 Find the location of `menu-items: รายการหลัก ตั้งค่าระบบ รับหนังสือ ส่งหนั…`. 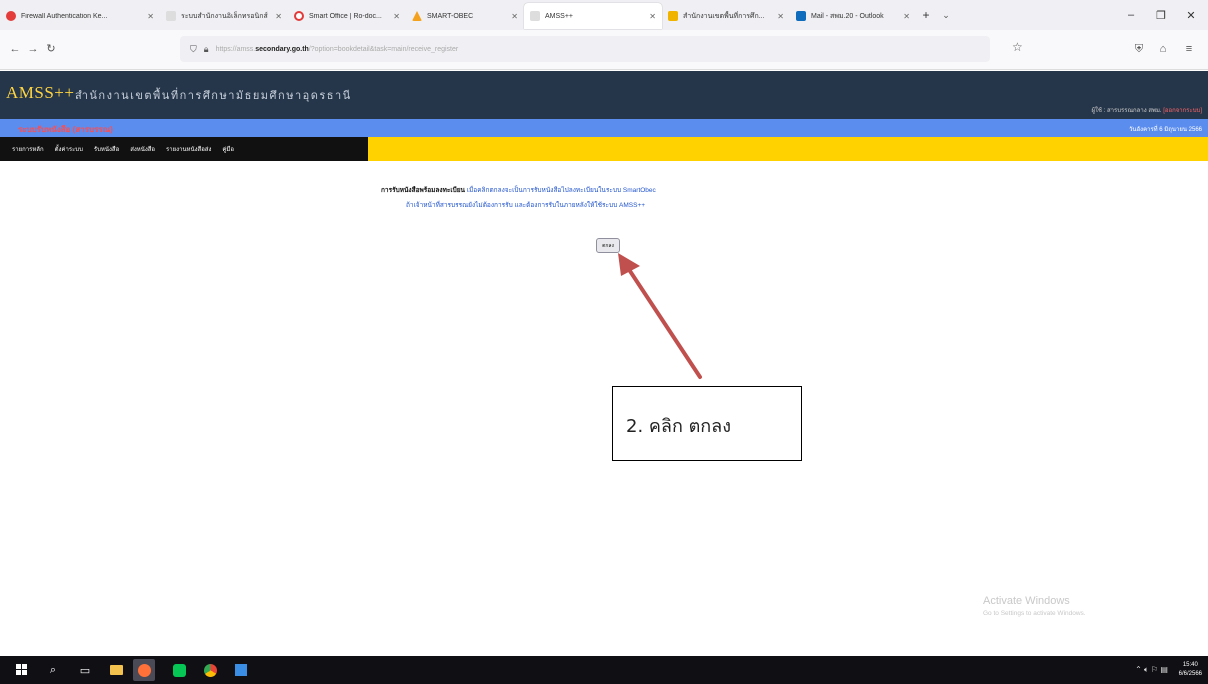

menu-items: รายการหลัก ตั้งค่าระบบ รับหนังสือ ส่งหนั… is located at coordinates (184, 149).